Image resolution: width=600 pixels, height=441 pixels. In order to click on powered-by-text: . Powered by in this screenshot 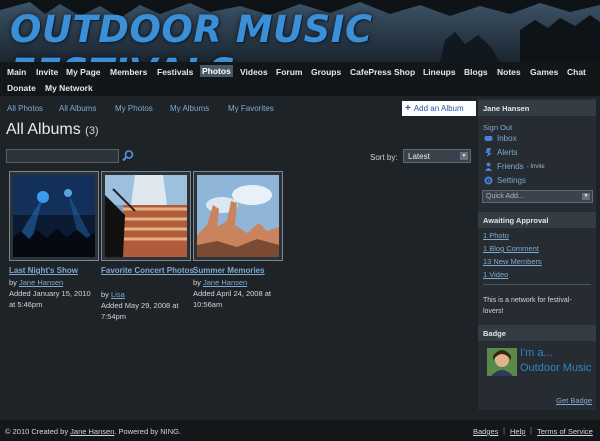, I will do `click(136, 431)`.